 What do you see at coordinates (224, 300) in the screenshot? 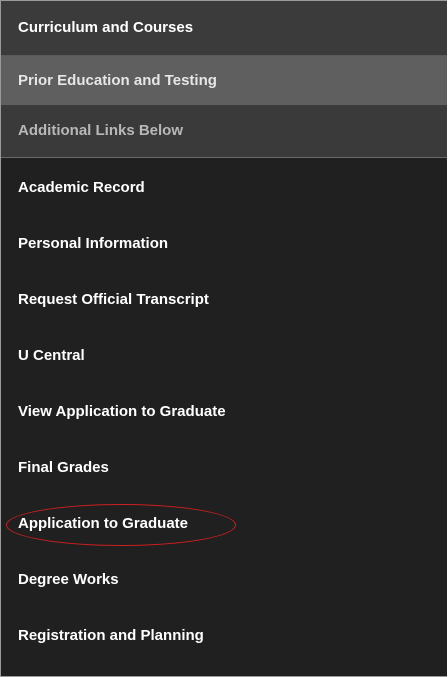
I see `link-request-official-transcript: Request Official Transcript` at bounding box center [224, 300].